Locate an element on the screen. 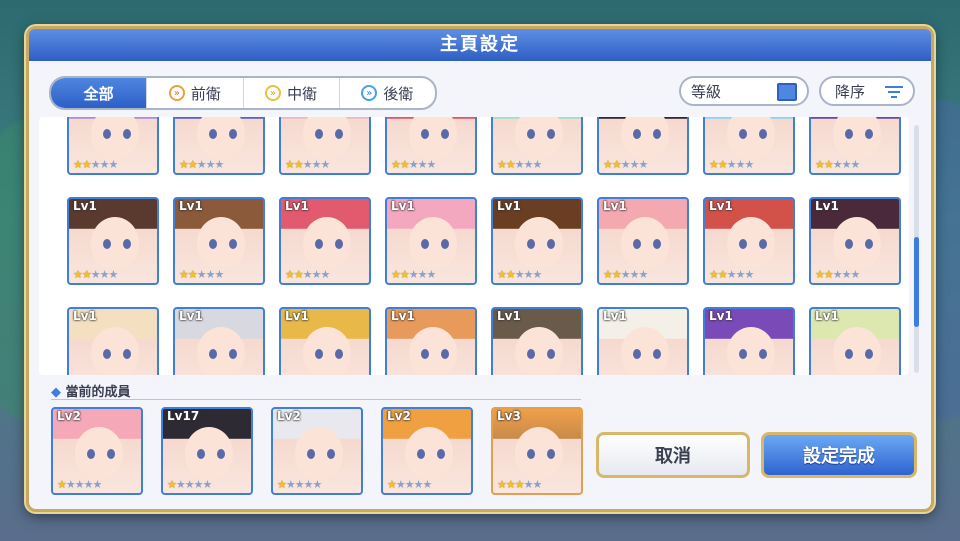 The height and width of the screenshot is (541, 960). tab-label: 中衛 is located at coordinates (302, 93).